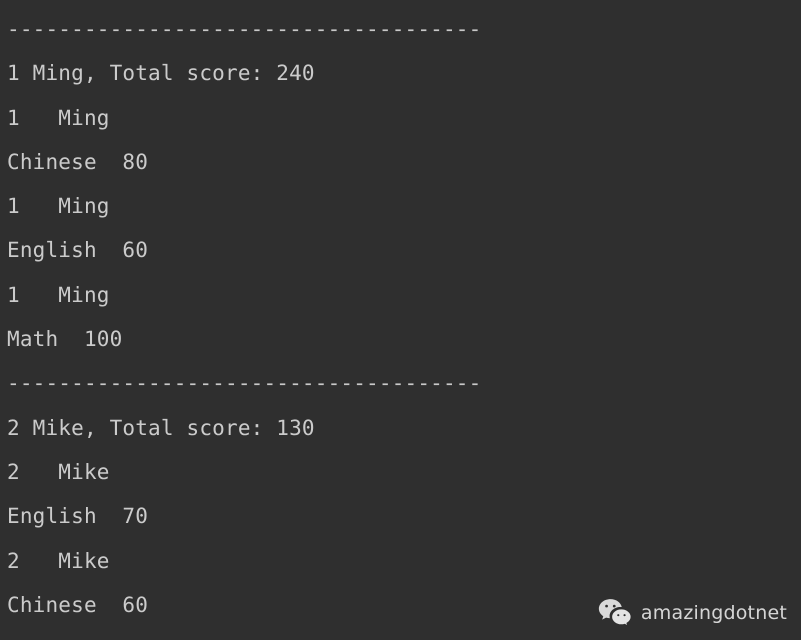 The width and height of the screenshot is (801, 640). Describe the element at coordinates (713, 612) in the screenshot. I see `watermark-label: amazingdotnet` at that location.